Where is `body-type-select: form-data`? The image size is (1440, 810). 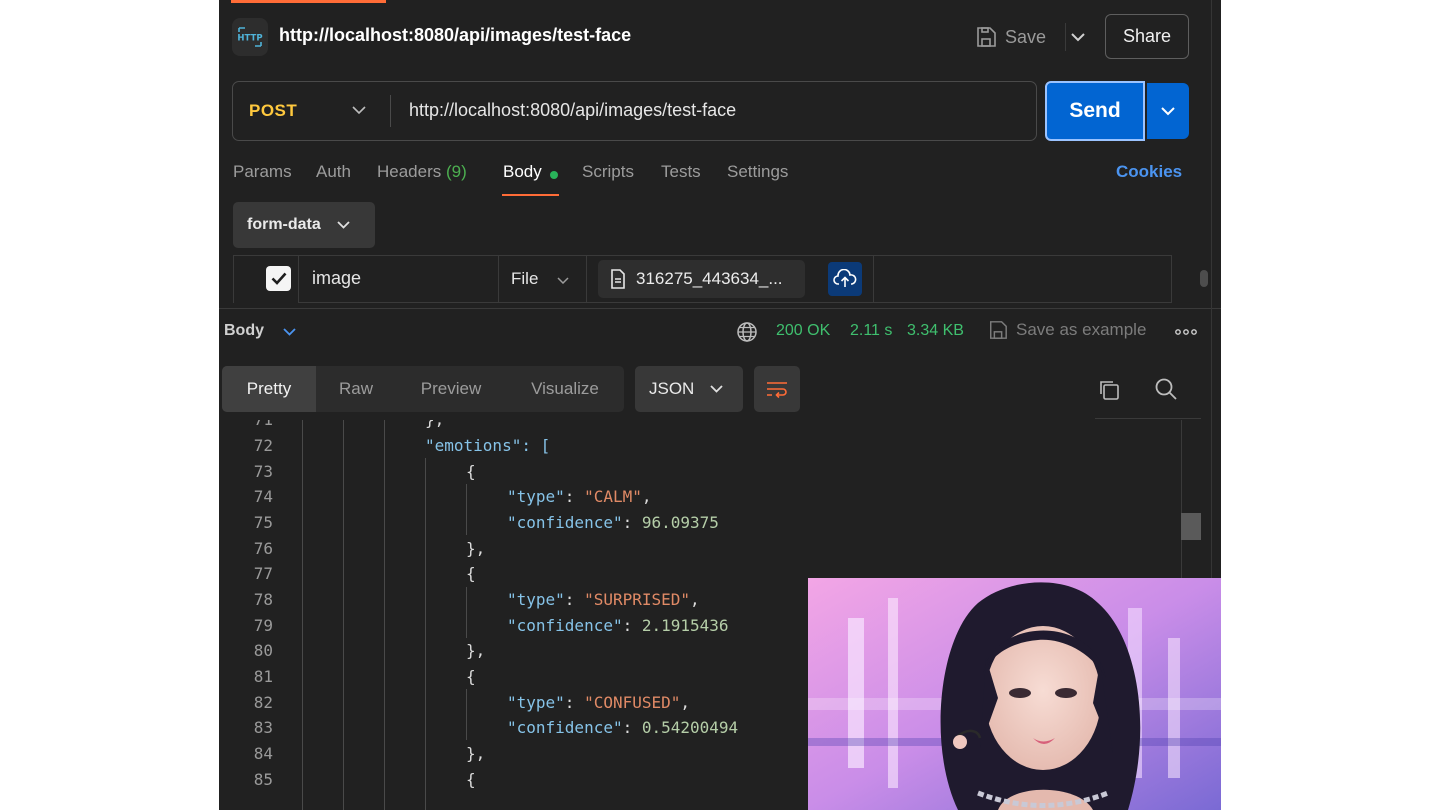
body-type-select: form-data is located at coordinates (304, 225).